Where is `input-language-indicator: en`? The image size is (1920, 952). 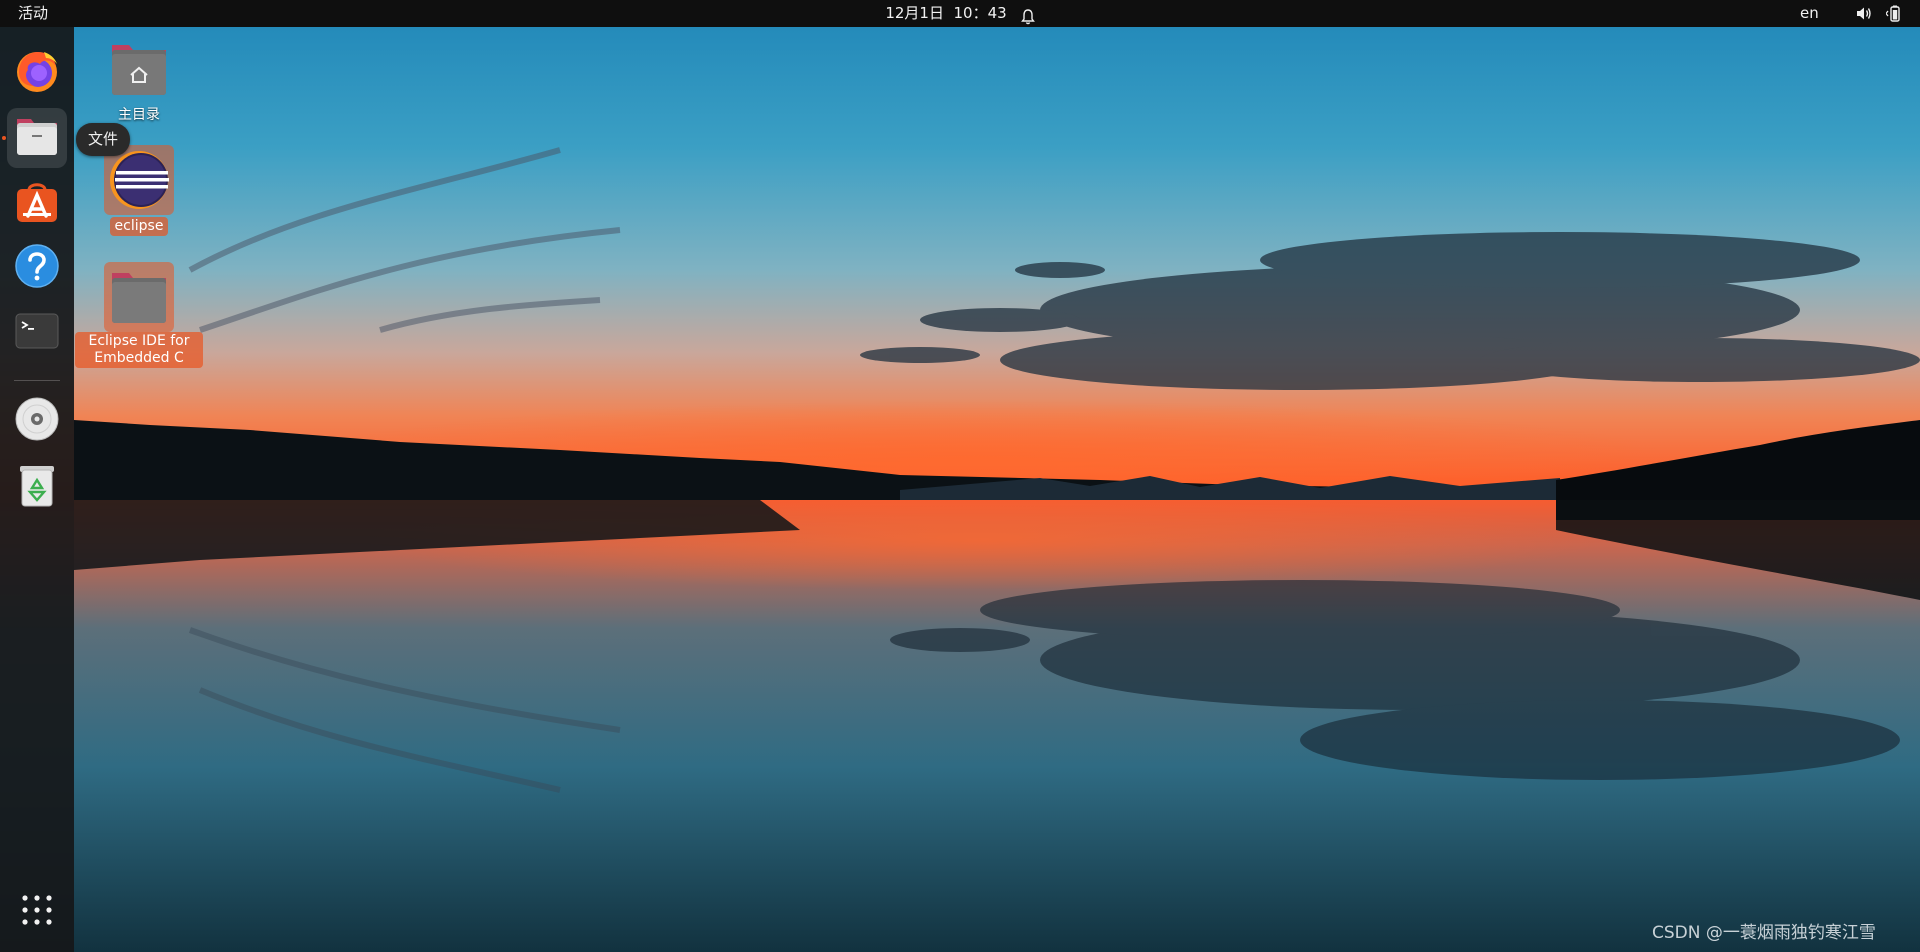 input-language-indicator: en is located at coordinates (1809, 13).